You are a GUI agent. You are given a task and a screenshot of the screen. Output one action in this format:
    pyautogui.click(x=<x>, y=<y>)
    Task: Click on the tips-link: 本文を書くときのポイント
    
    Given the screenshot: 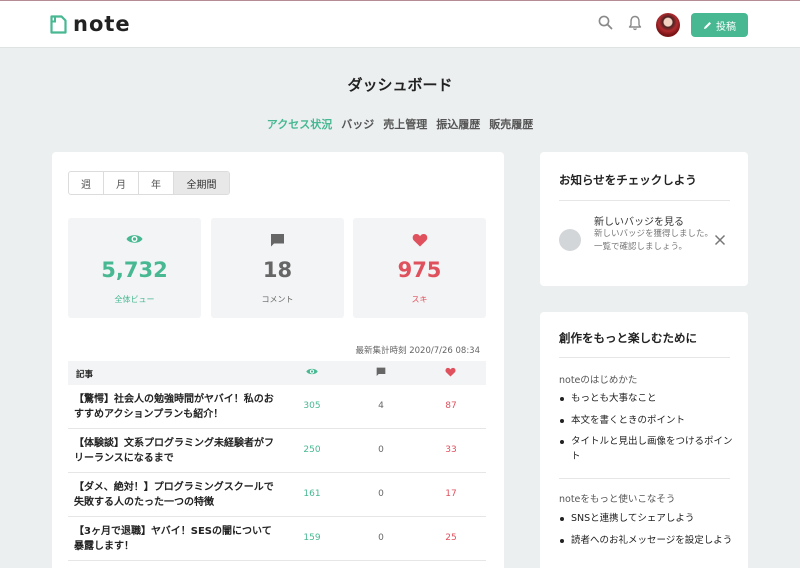 What is the action you would take?
    pyautogui.click(x=646, y=421)
    